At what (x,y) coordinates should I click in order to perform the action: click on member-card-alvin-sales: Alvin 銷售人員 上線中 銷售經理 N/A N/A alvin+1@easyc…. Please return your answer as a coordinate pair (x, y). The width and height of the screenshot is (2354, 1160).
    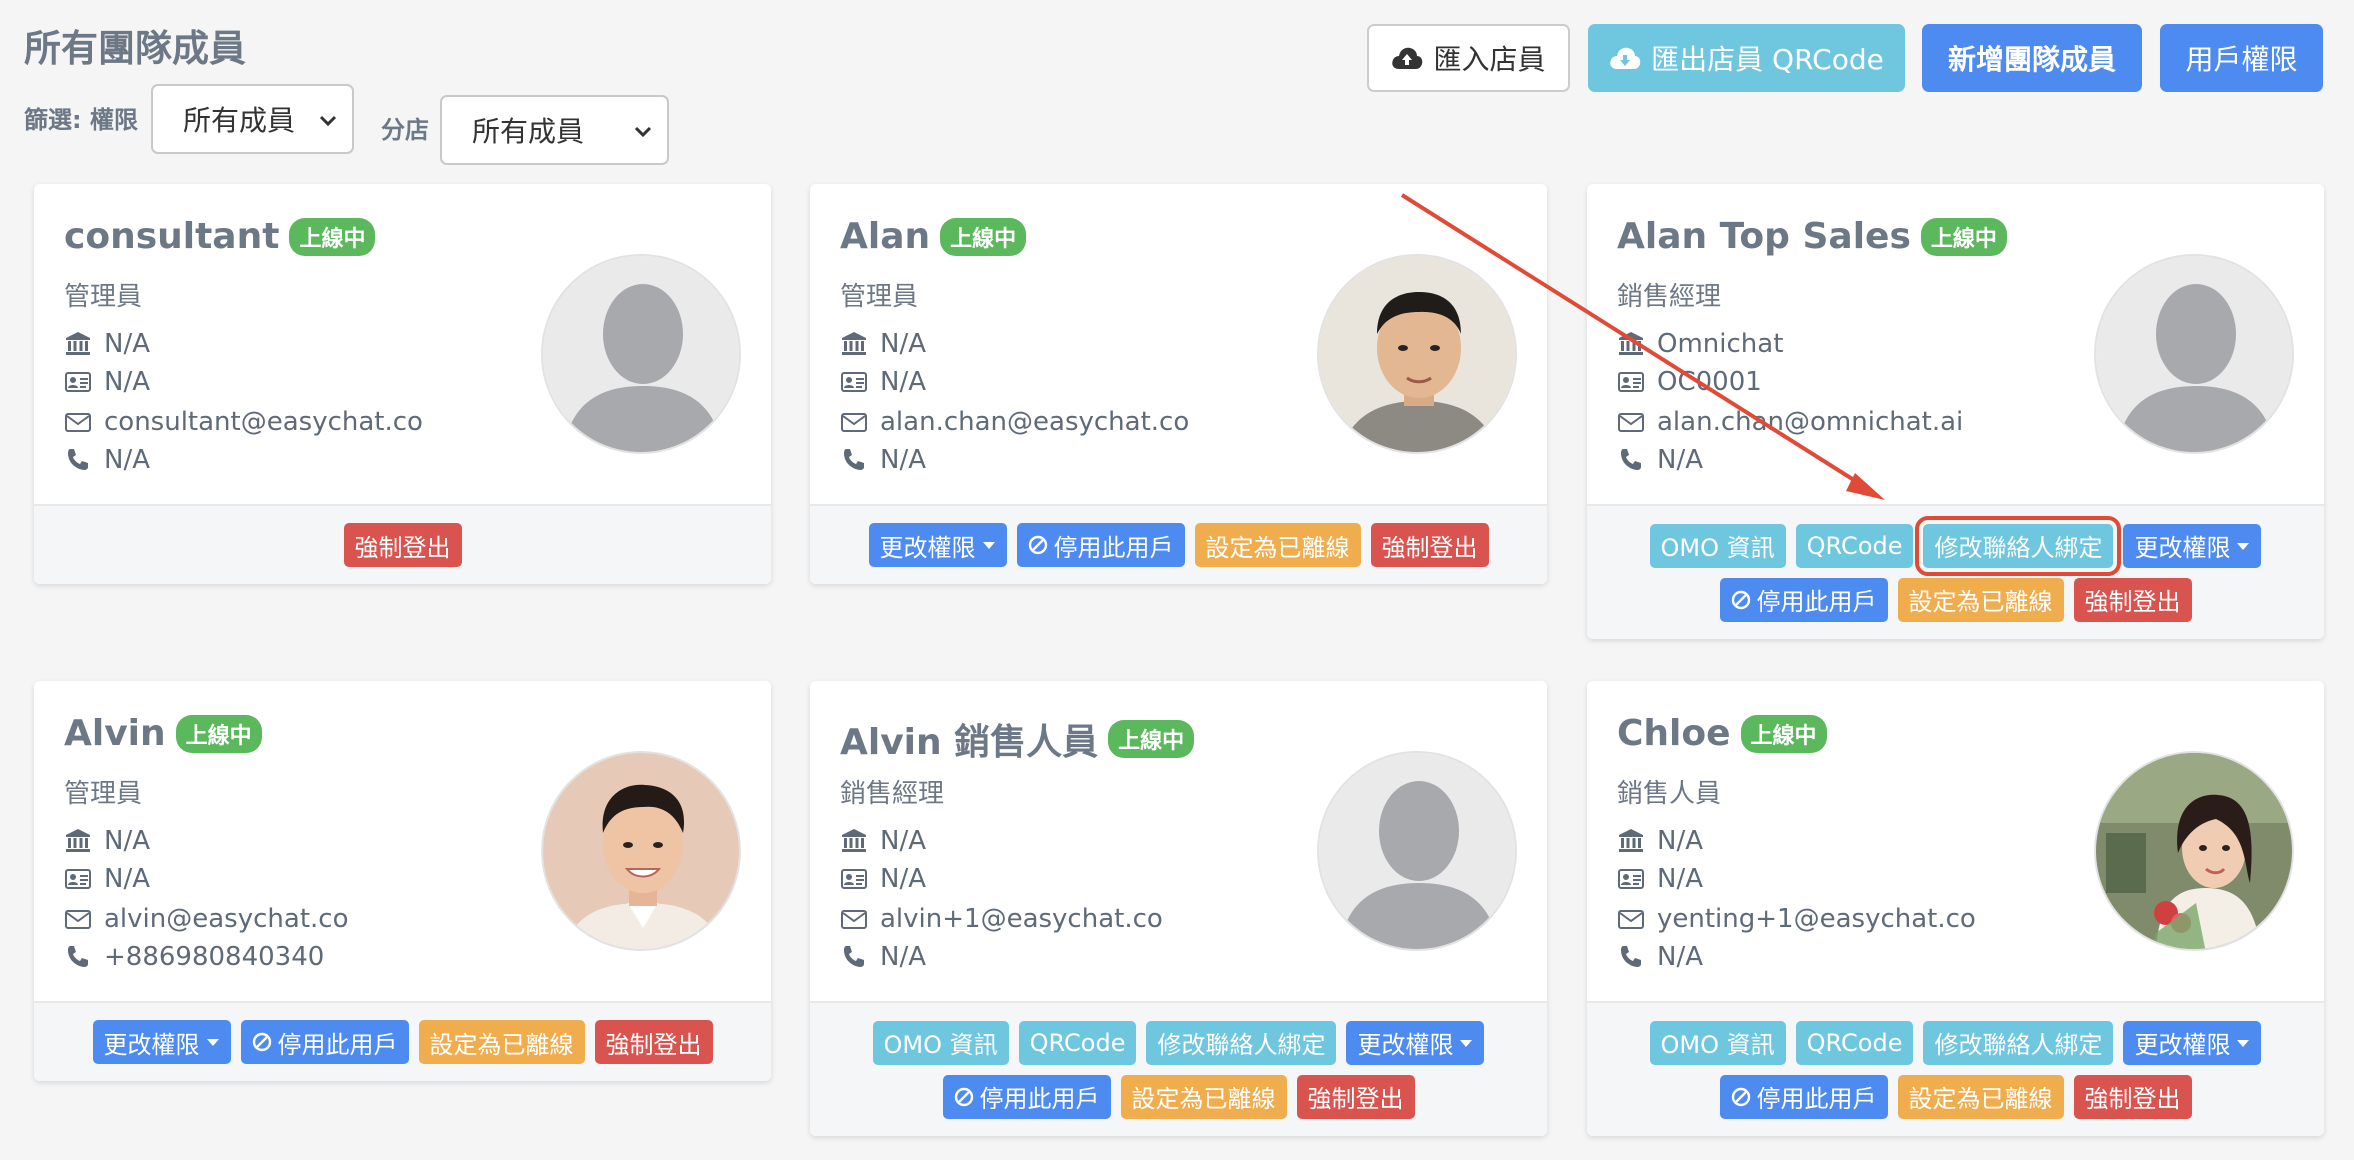
    Looking at the image, I should click on (1178, 908).